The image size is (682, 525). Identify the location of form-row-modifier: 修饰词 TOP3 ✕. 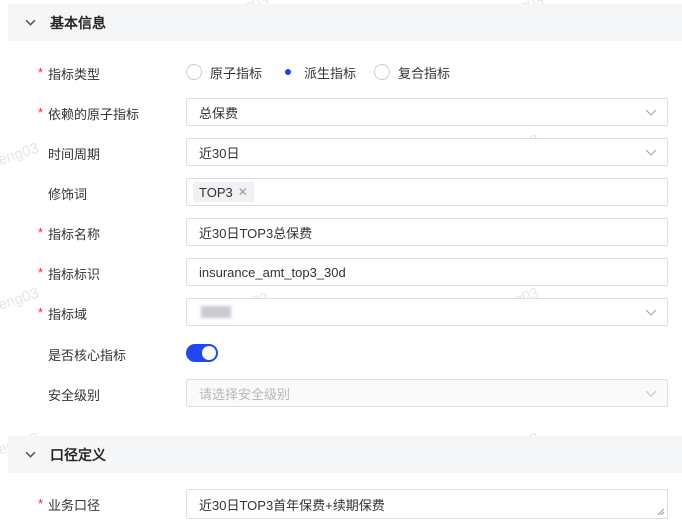
(341, 192).